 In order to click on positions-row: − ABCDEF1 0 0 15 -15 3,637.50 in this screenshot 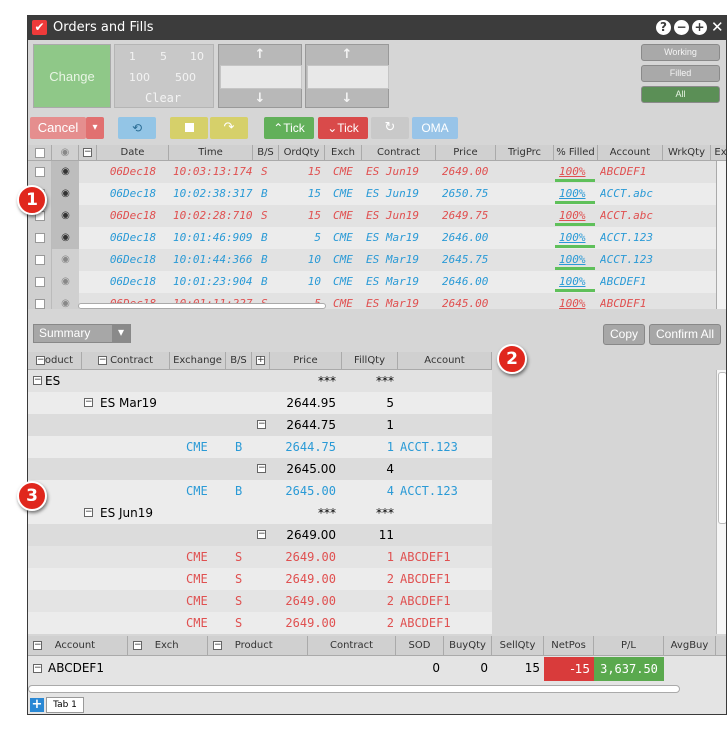, I will do `click(372, 669)`.